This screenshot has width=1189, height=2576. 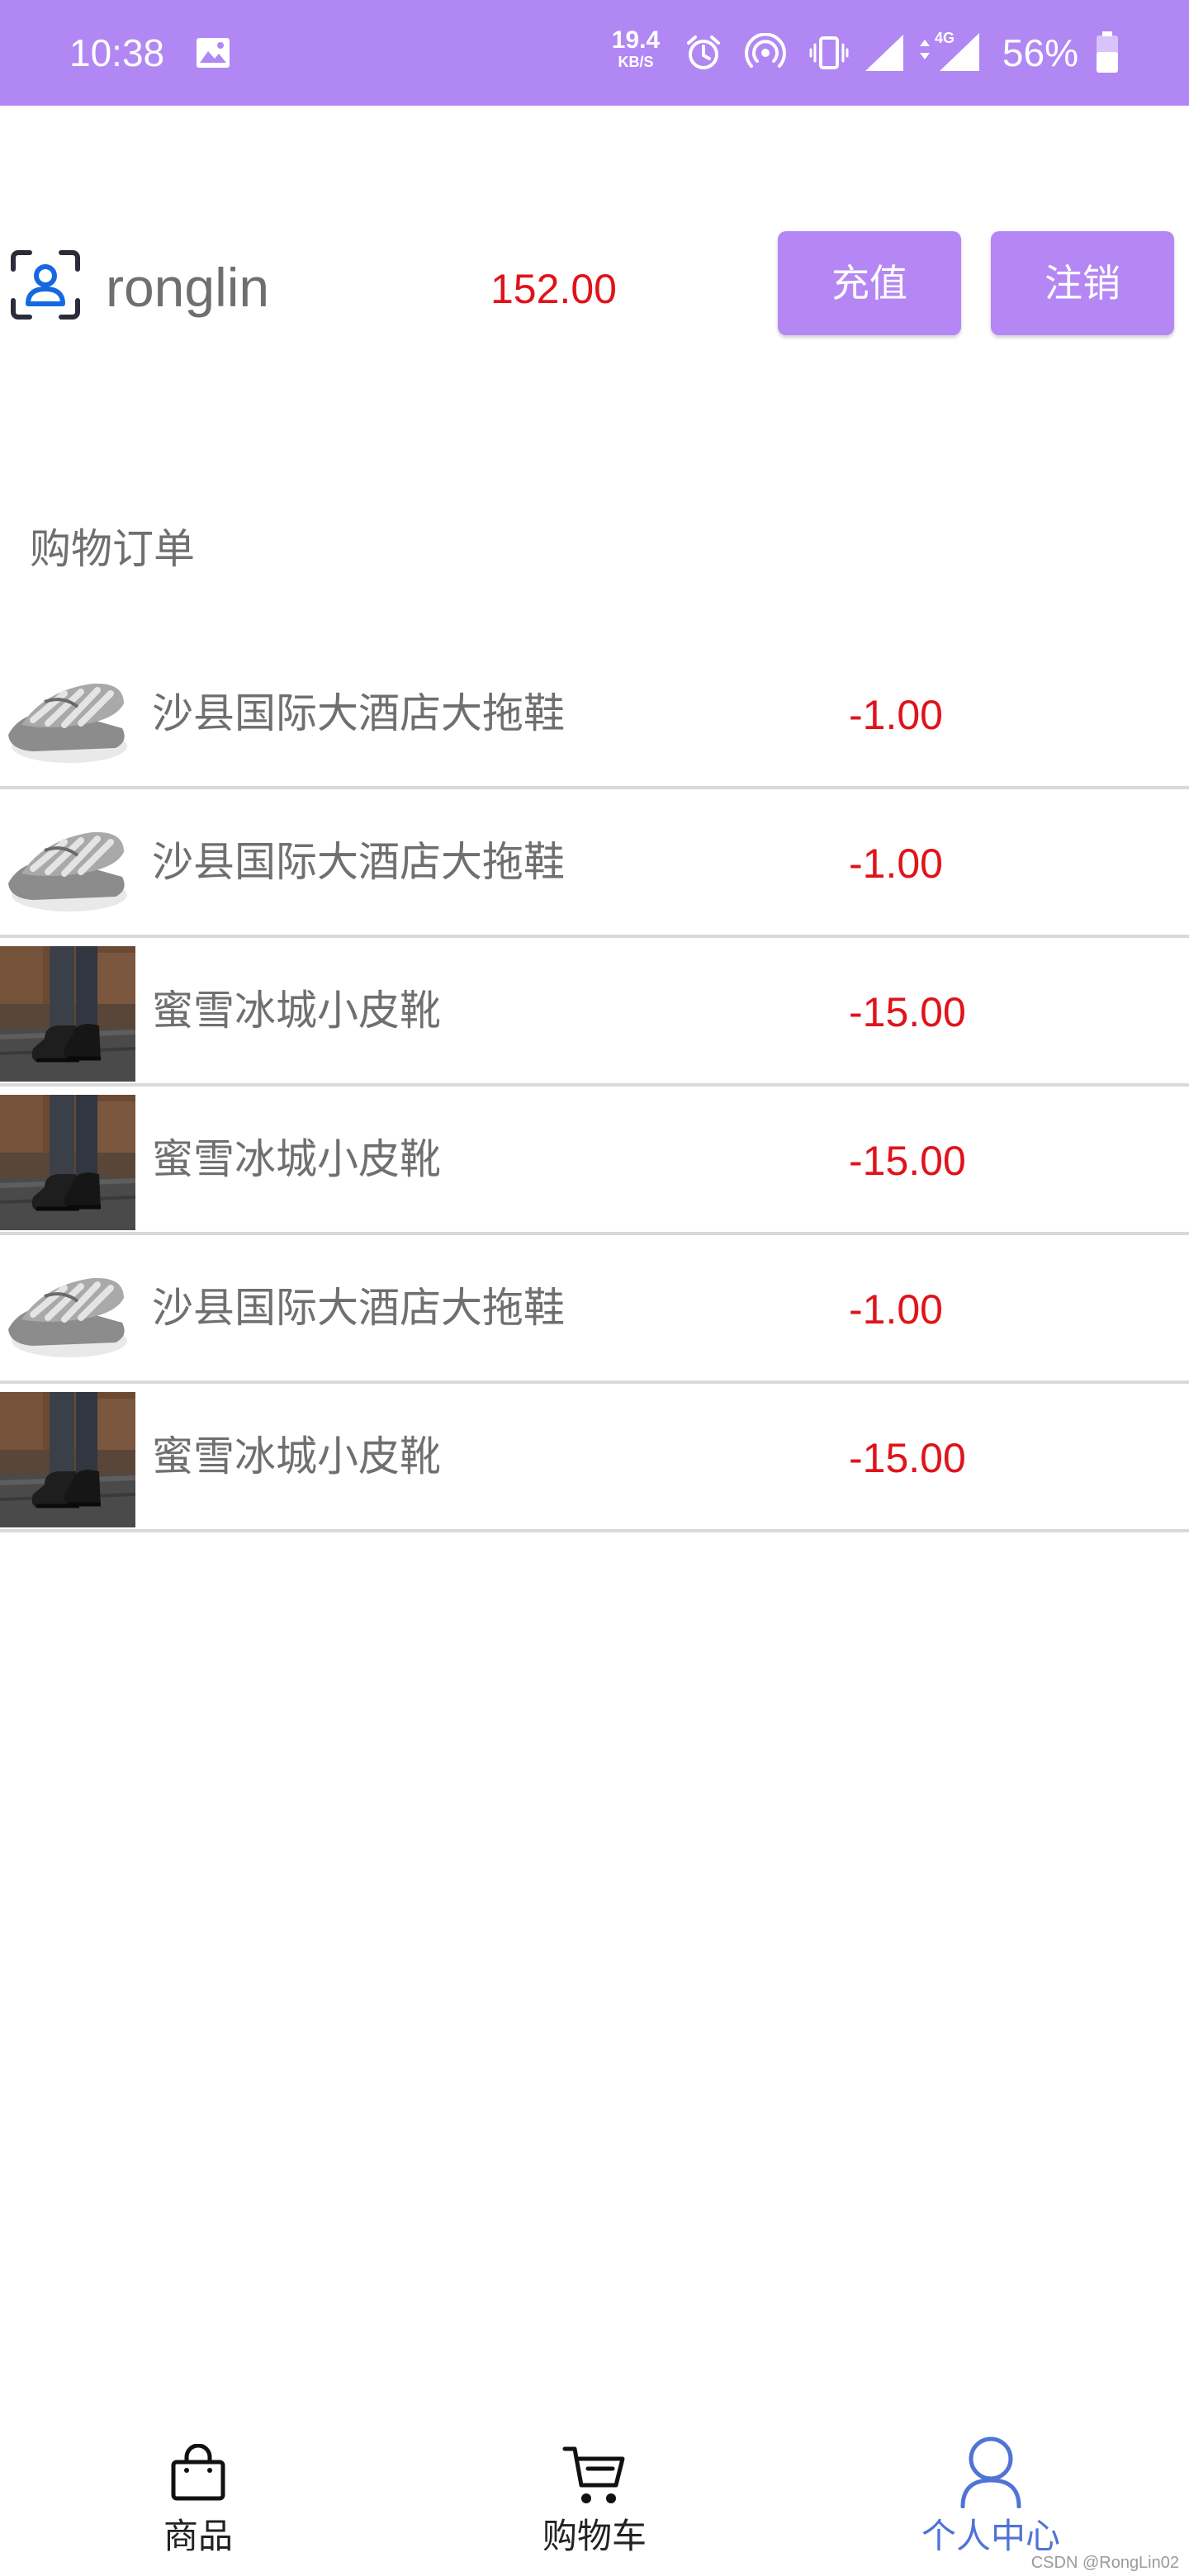 I want to click on vibrate-icon, so click(x=829, y=52).